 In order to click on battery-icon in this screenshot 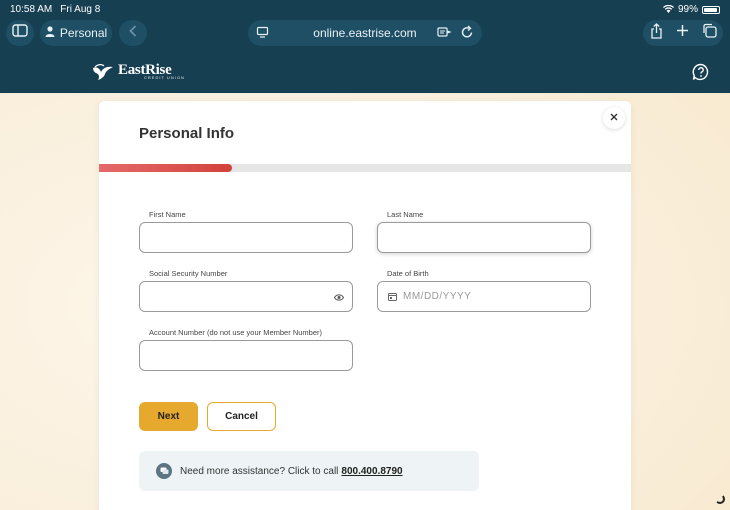, I will do `click(711, 9)`.